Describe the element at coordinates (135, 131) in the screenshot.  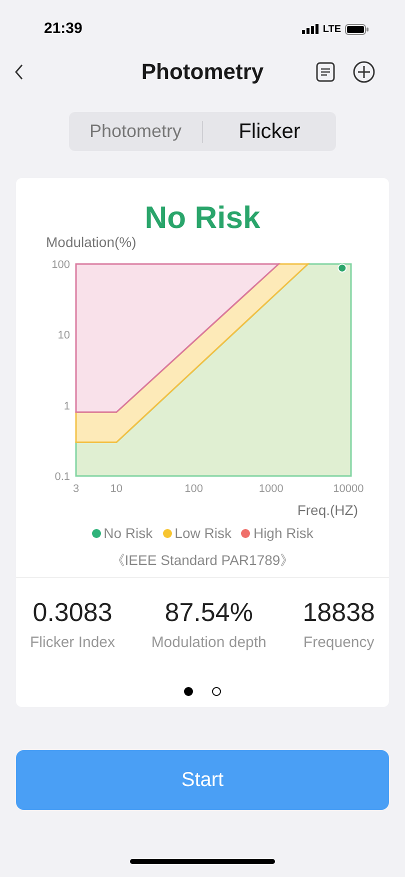
I see `segment-tab: Photometry` at that location.